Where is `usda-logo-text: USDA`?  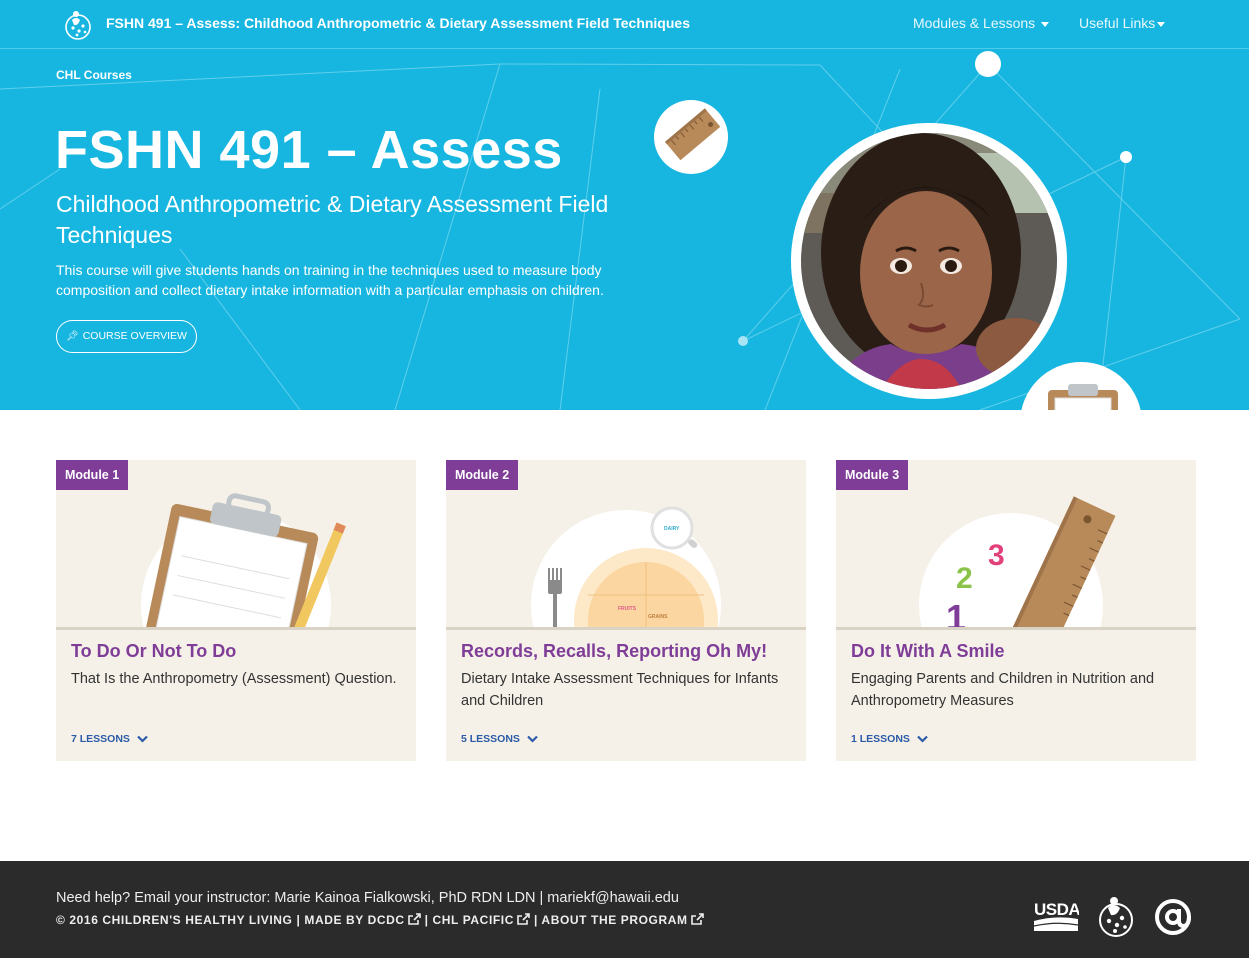
usda-logo-text: USDA is located at coordinates (1056, 909).